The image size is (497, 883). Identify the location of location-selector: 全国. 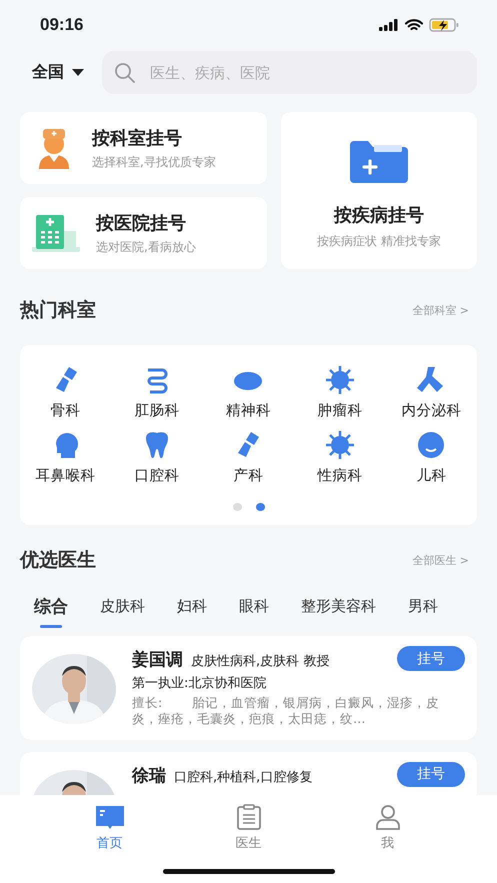
(58, 72).